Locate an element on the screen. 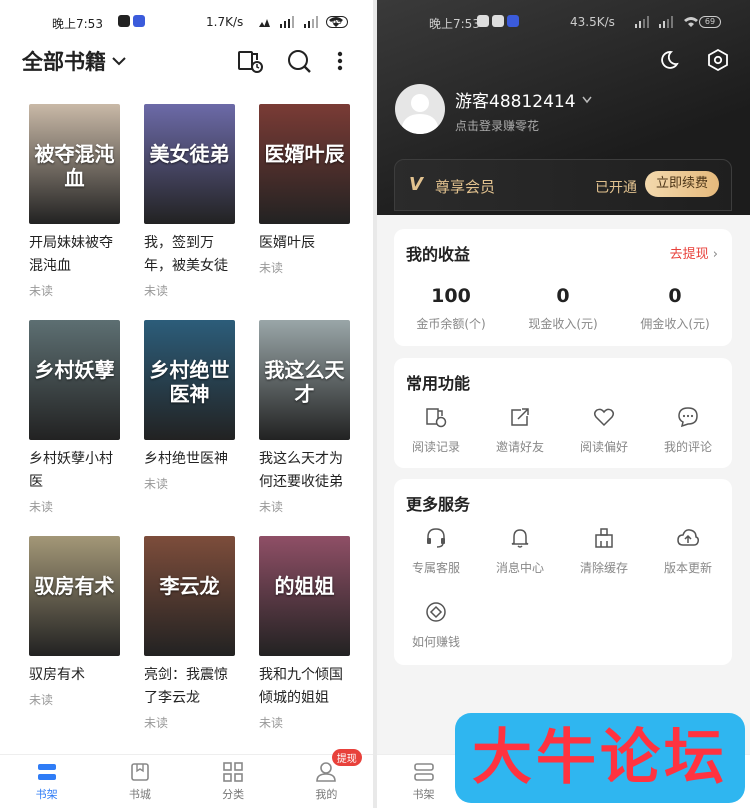 Image resolution: width=750 pixels, height=808 pixels. book-title: 我和九个倾国倾城的姐姐 is located at coordinates (301, 686).